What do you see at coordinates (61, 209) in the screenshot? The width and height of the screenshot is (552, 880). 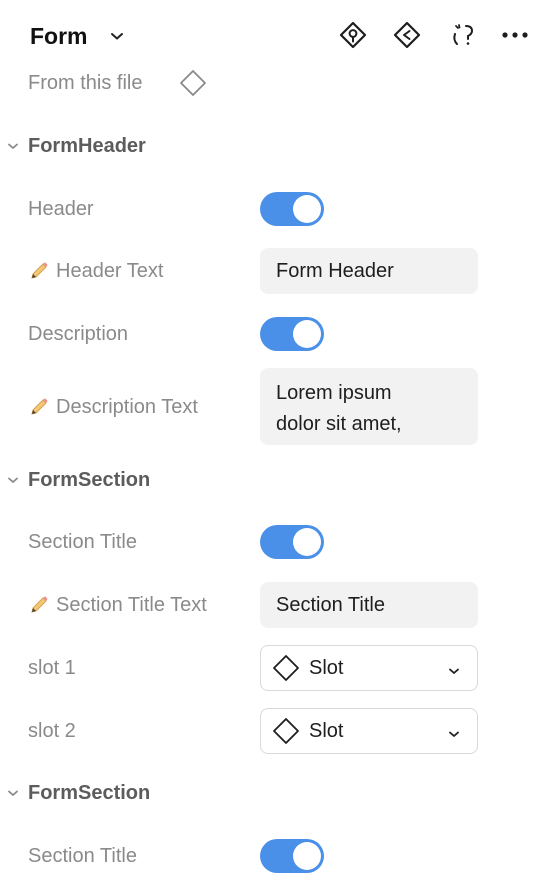 I see `prop-label-header: Header` at bounding box center [61, 209].